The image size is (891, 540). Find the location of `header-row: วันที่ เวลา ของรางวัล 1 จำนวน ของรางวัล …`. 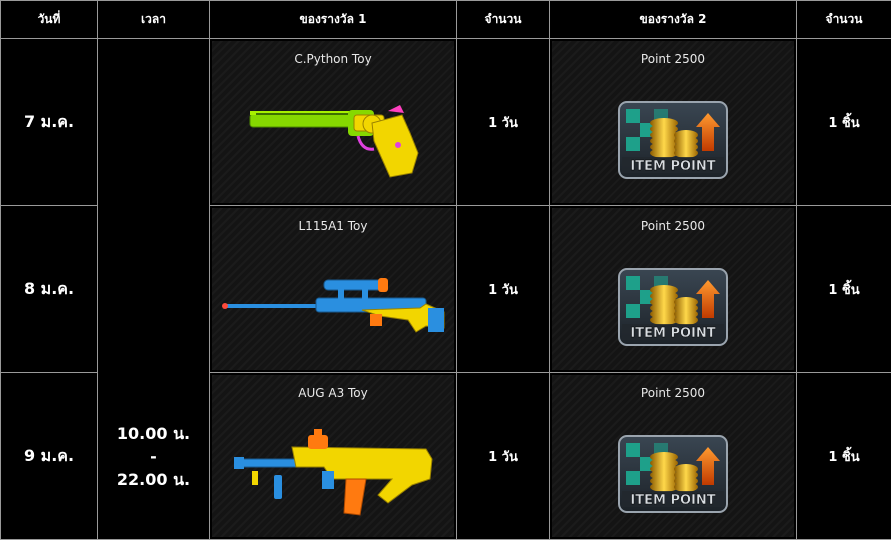

header-row: วันที่ เวลา ของรางวัล 1 จำนวน ของรางวัล … is located at coordinates (445, 19).